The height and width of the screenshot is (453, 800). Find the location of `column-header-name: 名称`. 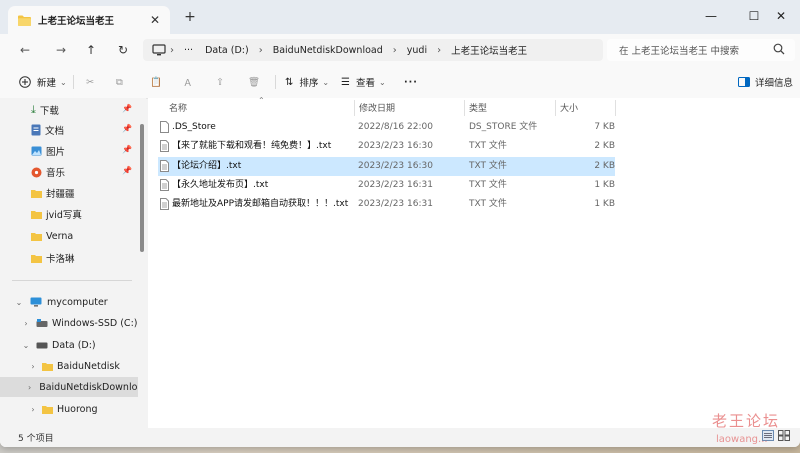

column-header-name: 名称 is located at coordinates (178, 107).